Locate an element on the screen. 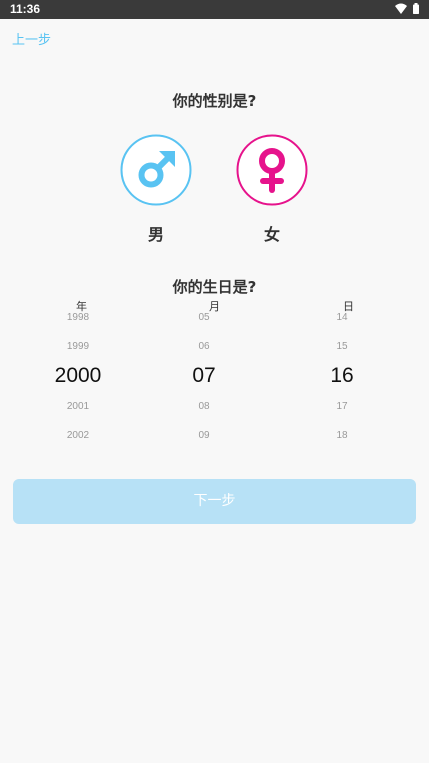 Image resolution: width=429 pixels, height=763 pixels. picker-item: 2002 is located at coordinates (78, 435).